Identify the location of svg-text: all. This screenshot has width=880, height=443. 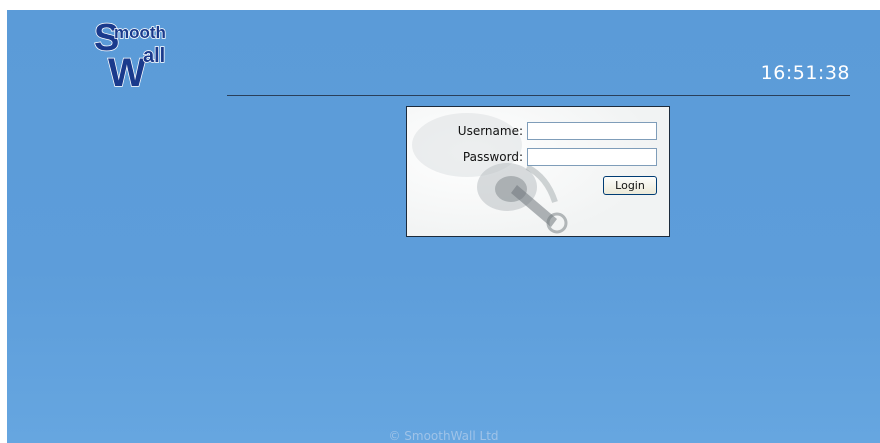
(154, 56).